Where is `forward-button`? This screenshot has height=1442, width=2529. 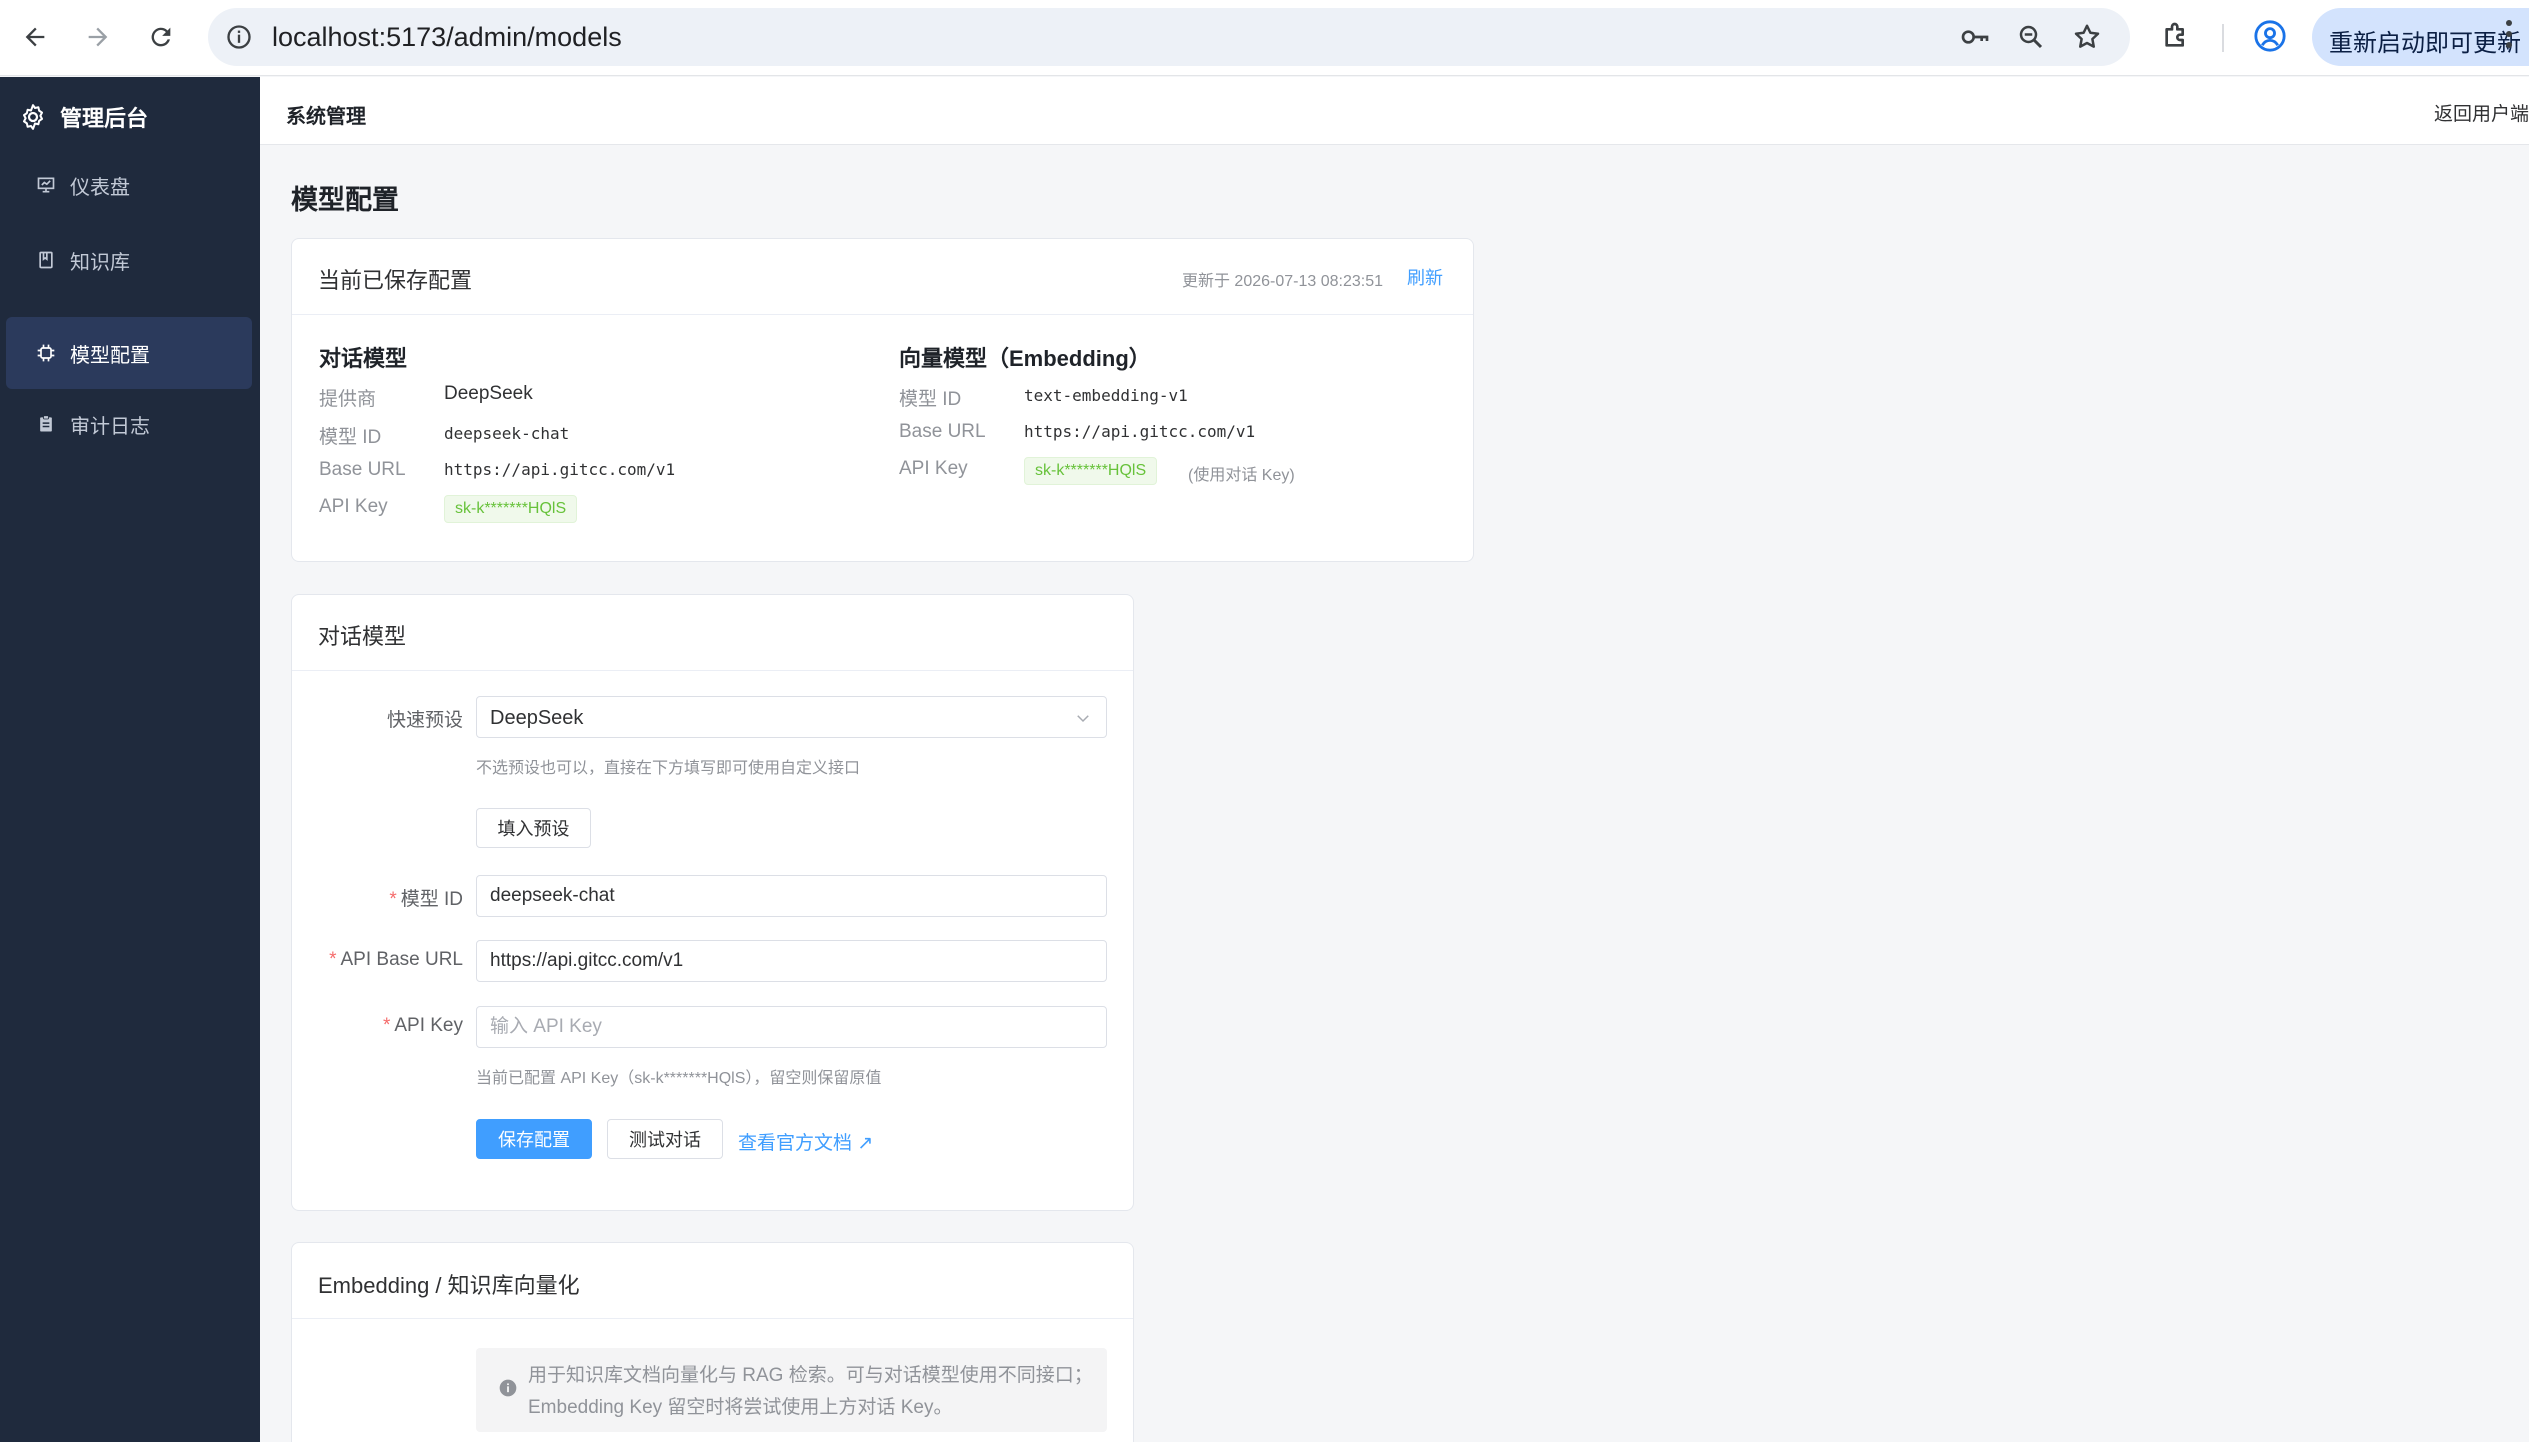 forward-button is located at coordinates (98, 37).